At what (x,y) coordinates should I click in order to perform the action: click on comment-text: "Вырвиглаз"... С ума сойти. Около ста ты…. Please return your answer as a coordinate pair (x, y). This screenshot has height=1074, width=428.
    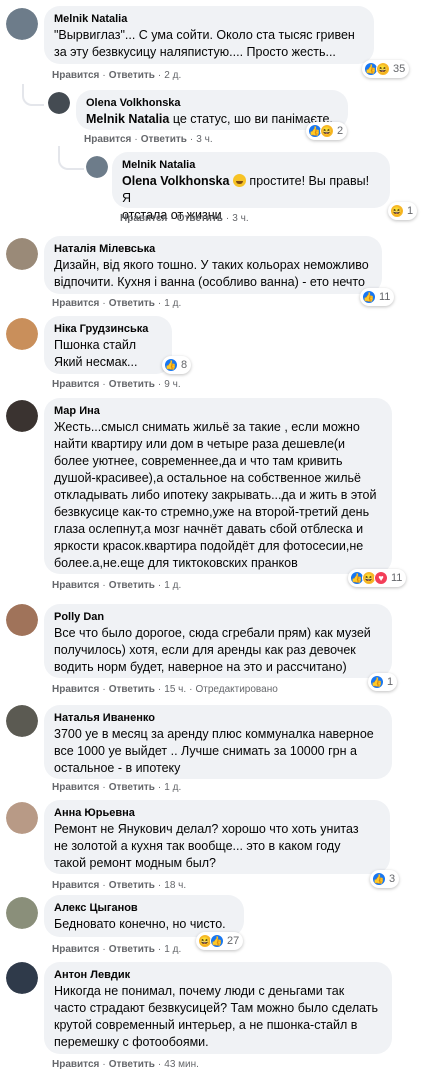
    Looking at the image, I should click on (204, 43).